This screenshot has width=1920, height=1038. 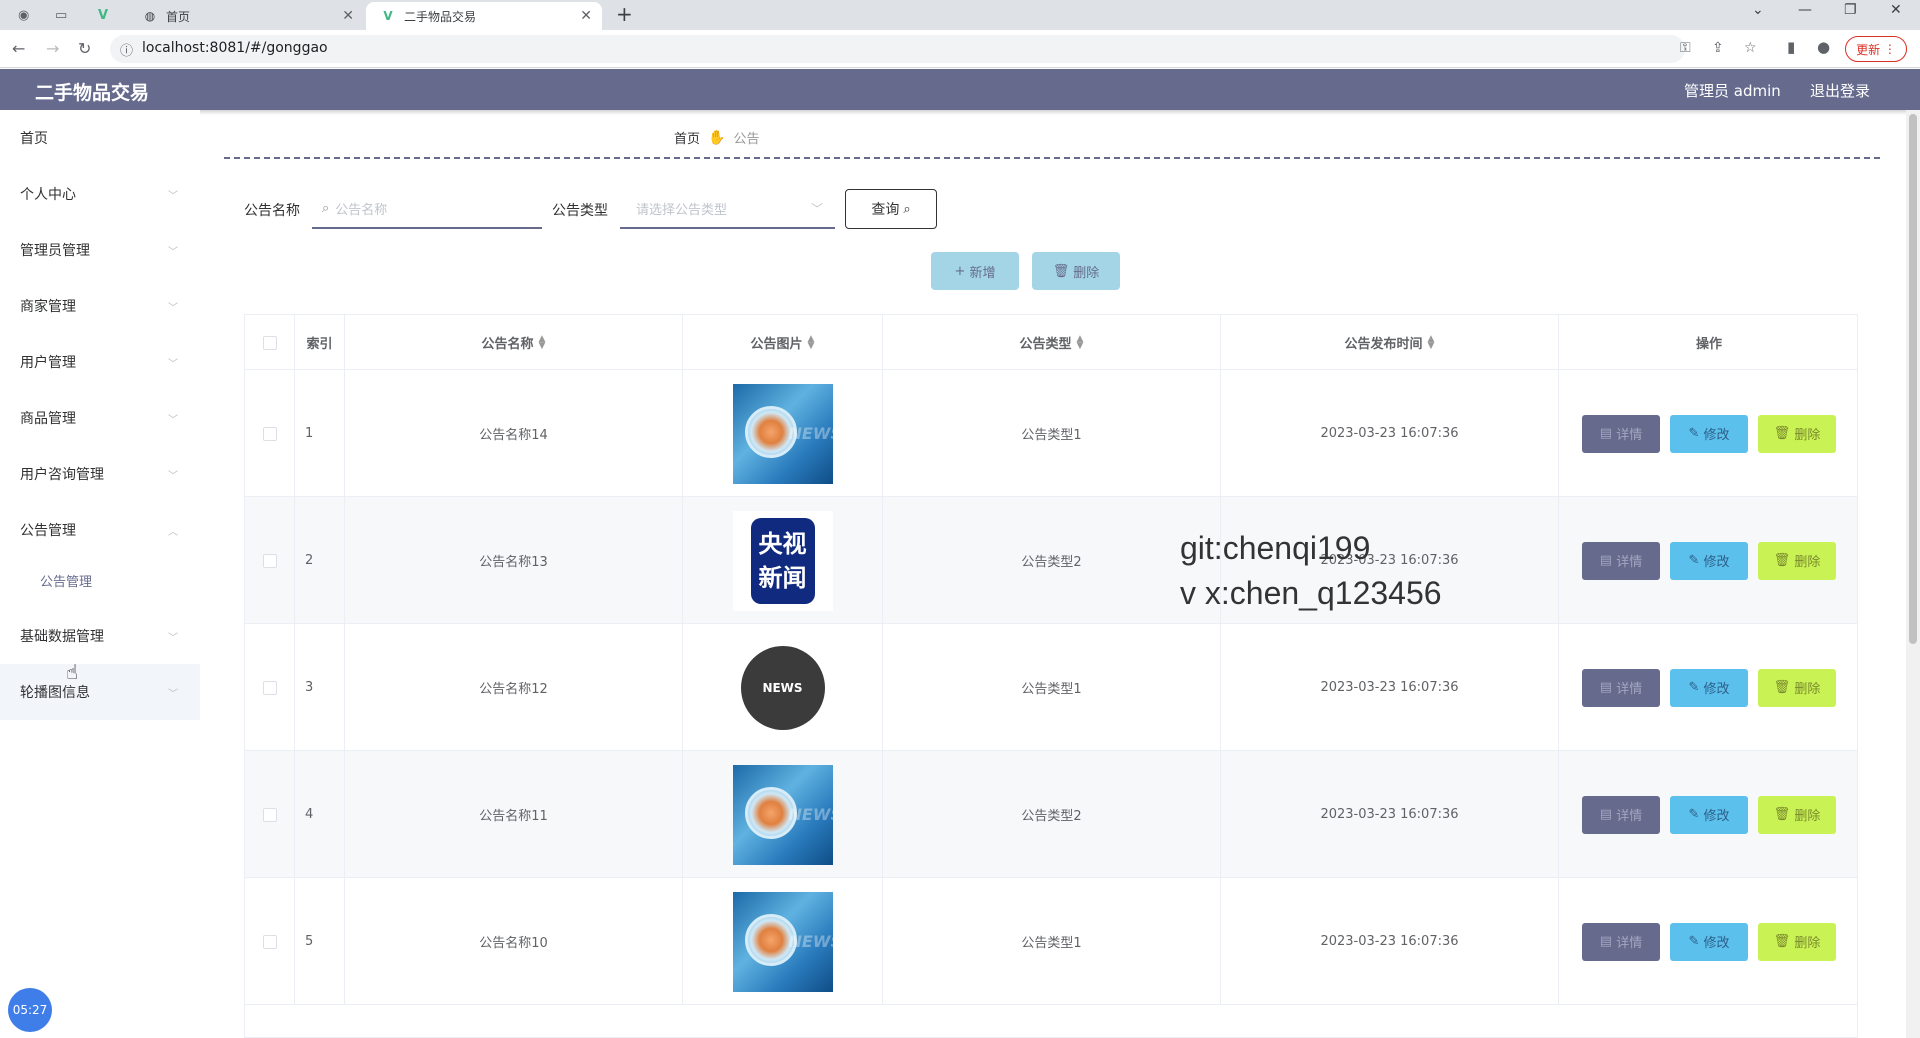 What do you see at coordinates (100, 692) in the screenshot?
I see `sidebar-item-carousel: 轮播图信息 ﹀` at bounding box center [100, 692].